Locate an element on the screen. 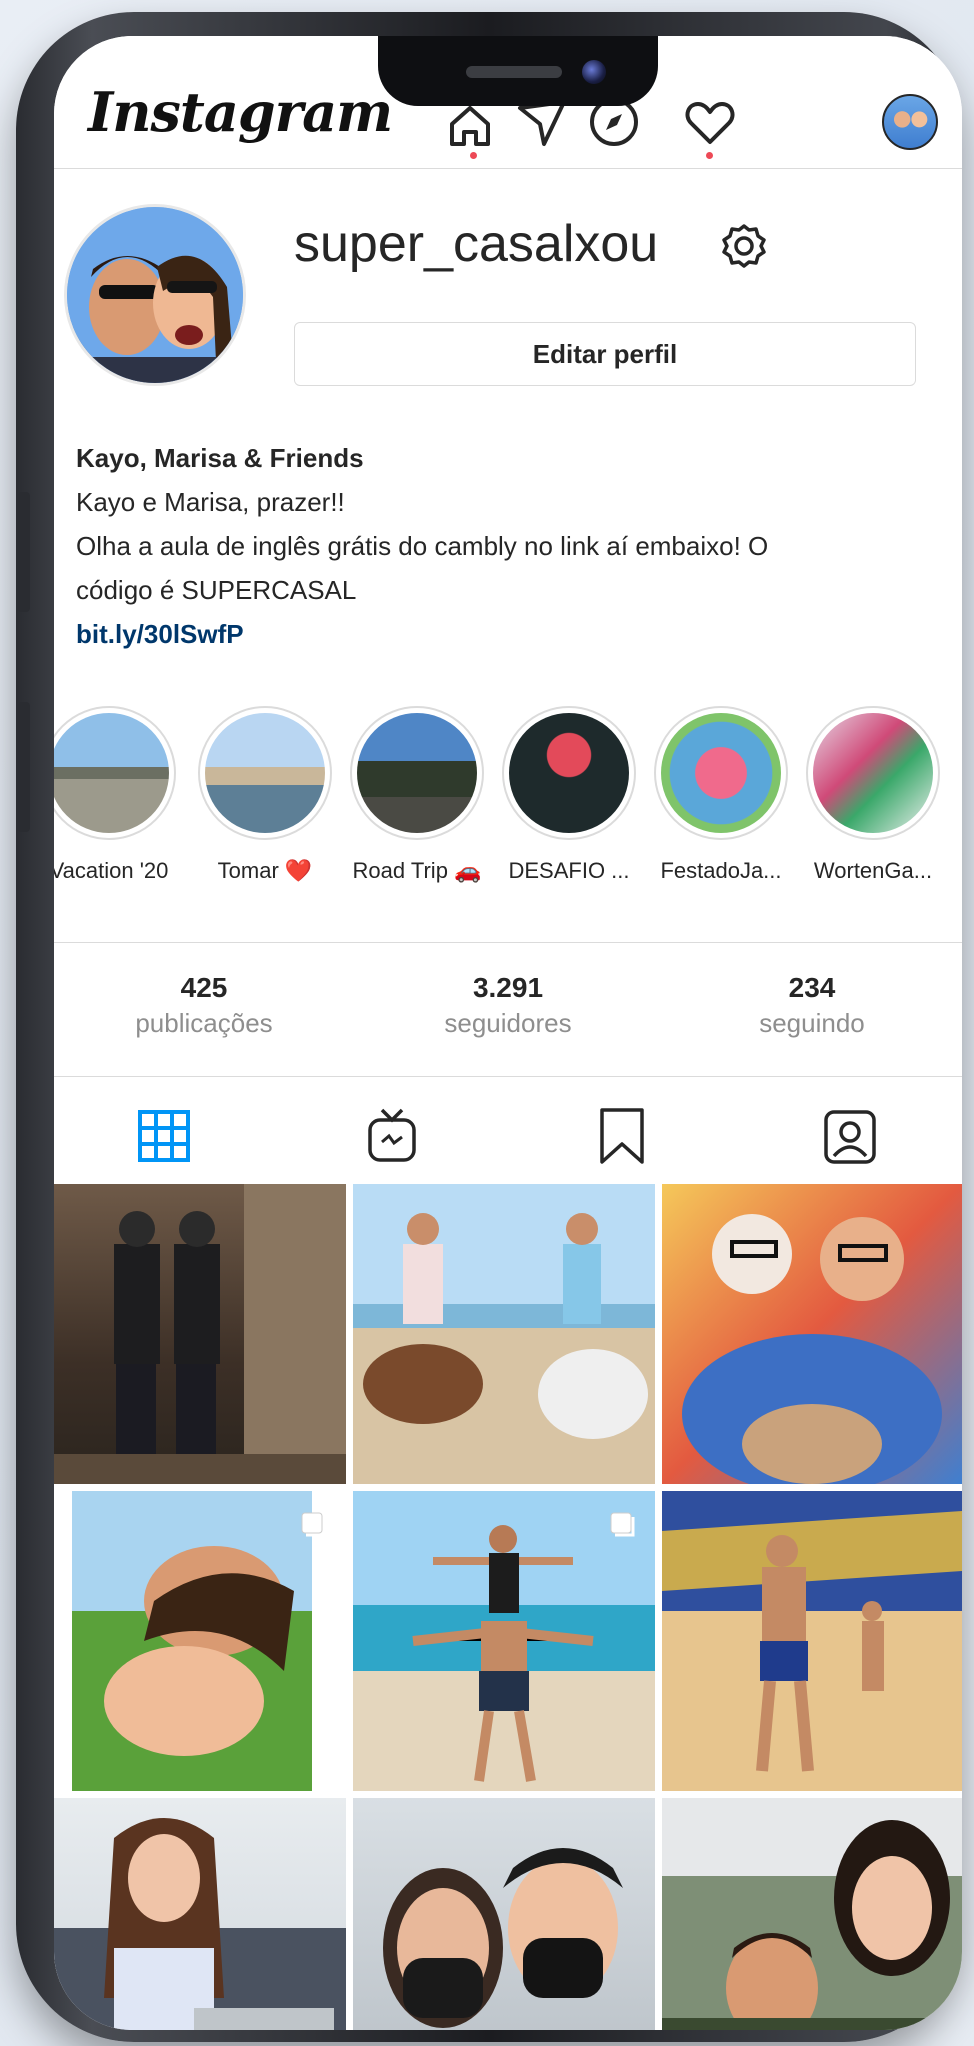  phone-notch is located at coordinates (518, 71).